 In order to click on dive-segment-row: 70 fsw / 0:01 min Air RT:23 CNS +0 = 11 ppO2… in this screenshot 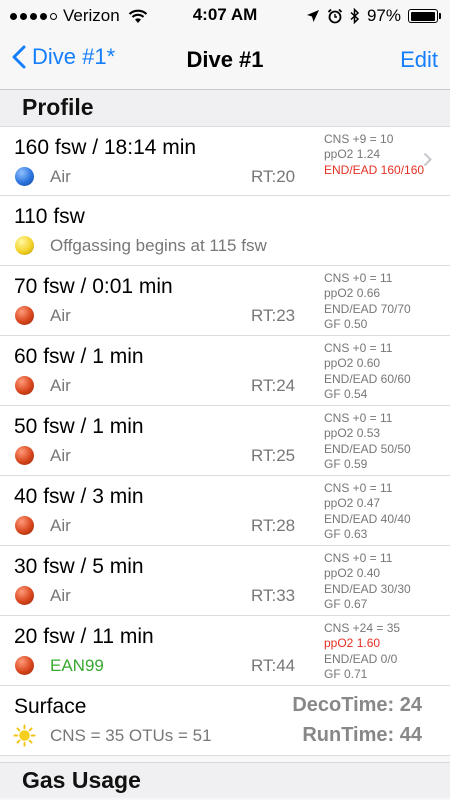, I will do `click(225, 301)`.